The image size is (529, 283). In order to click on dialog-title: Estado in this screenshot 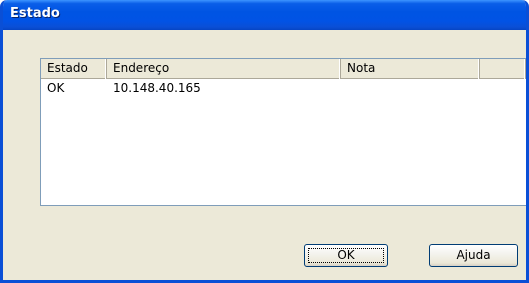, I will do `click(35, 13)`.